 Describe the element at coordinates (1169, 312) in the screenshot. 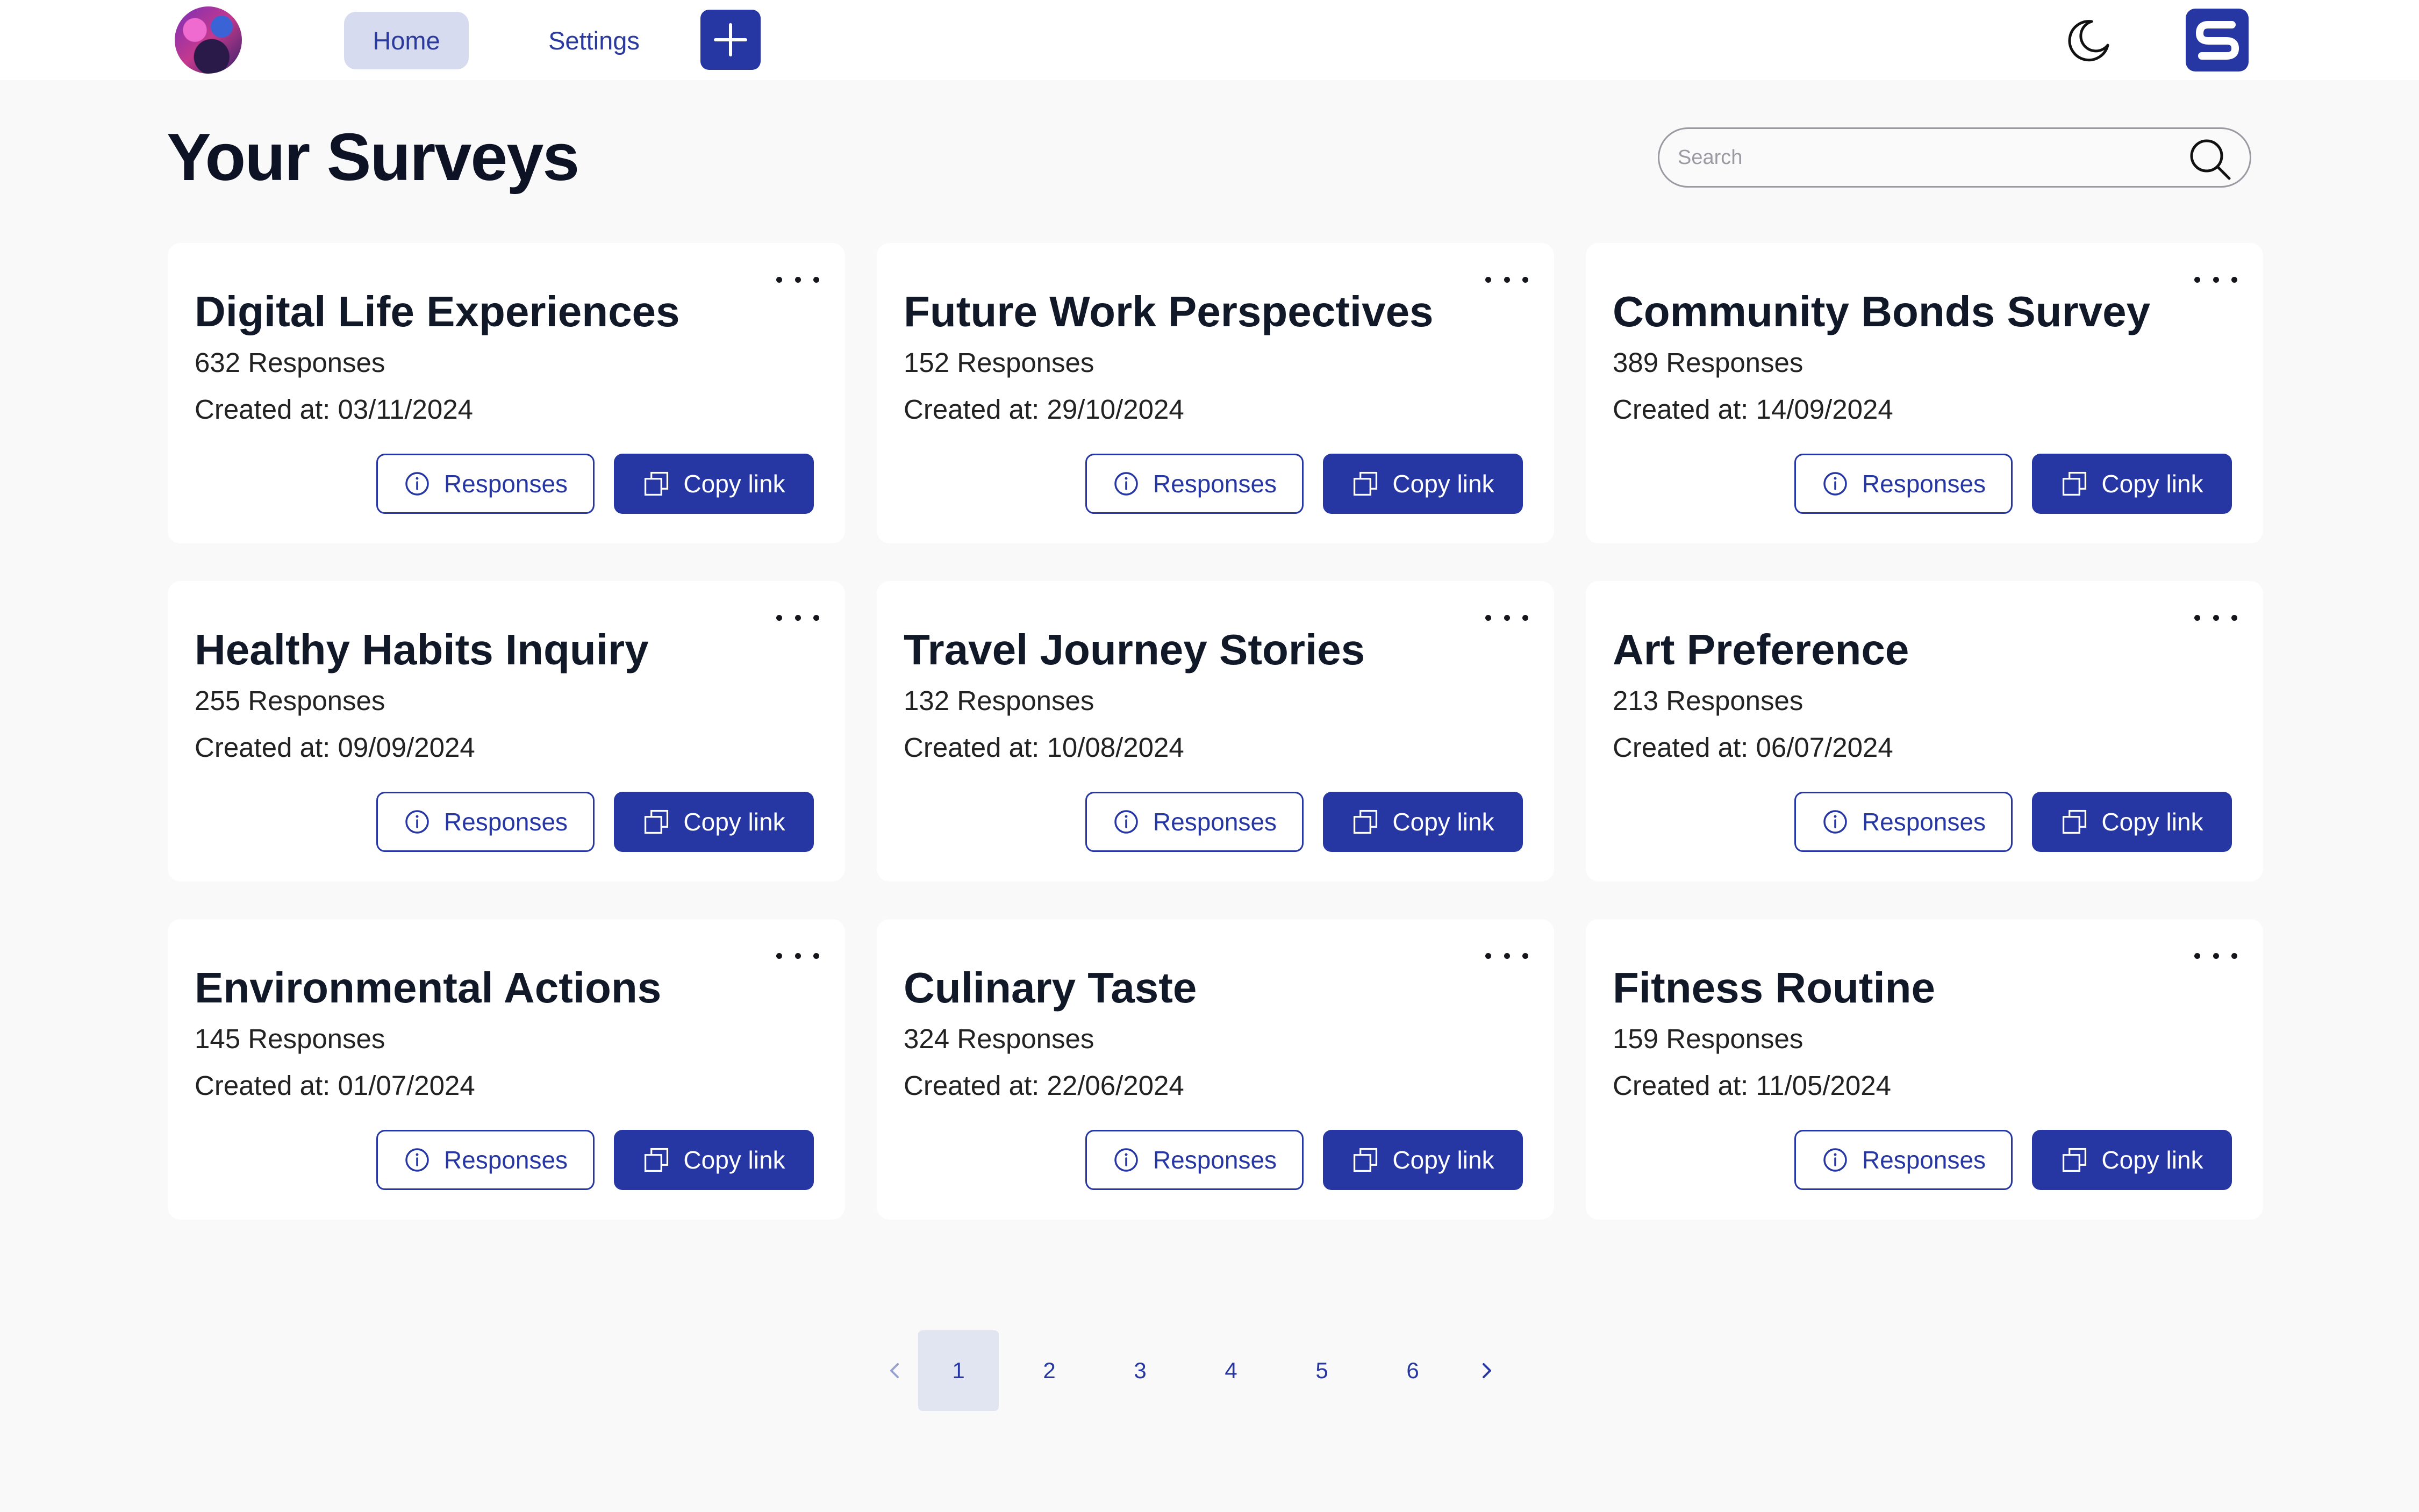

I see `survey-title: Future Work Perspectives` at that location.